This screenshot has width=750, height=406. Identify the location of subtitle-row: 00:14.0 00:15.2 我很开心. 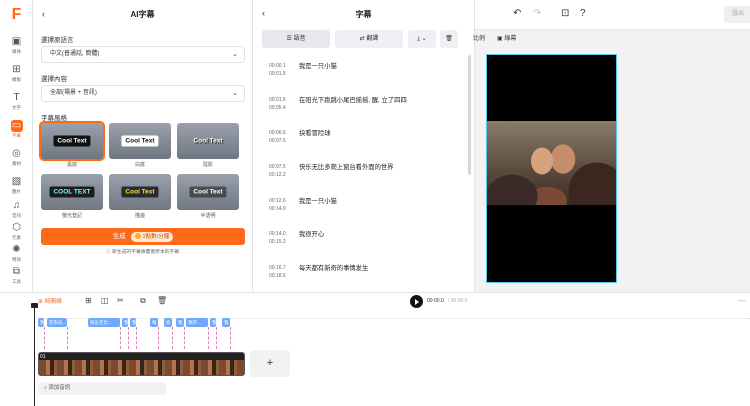
(364, 243).